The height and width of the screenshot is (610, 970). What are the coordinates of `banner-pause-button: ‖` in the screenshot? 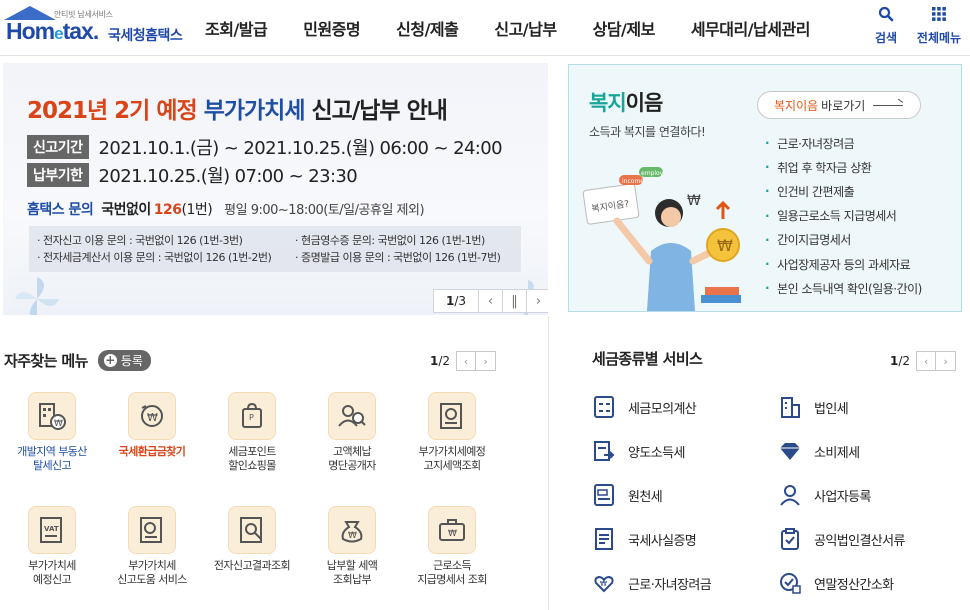 It's located at (514, 301).